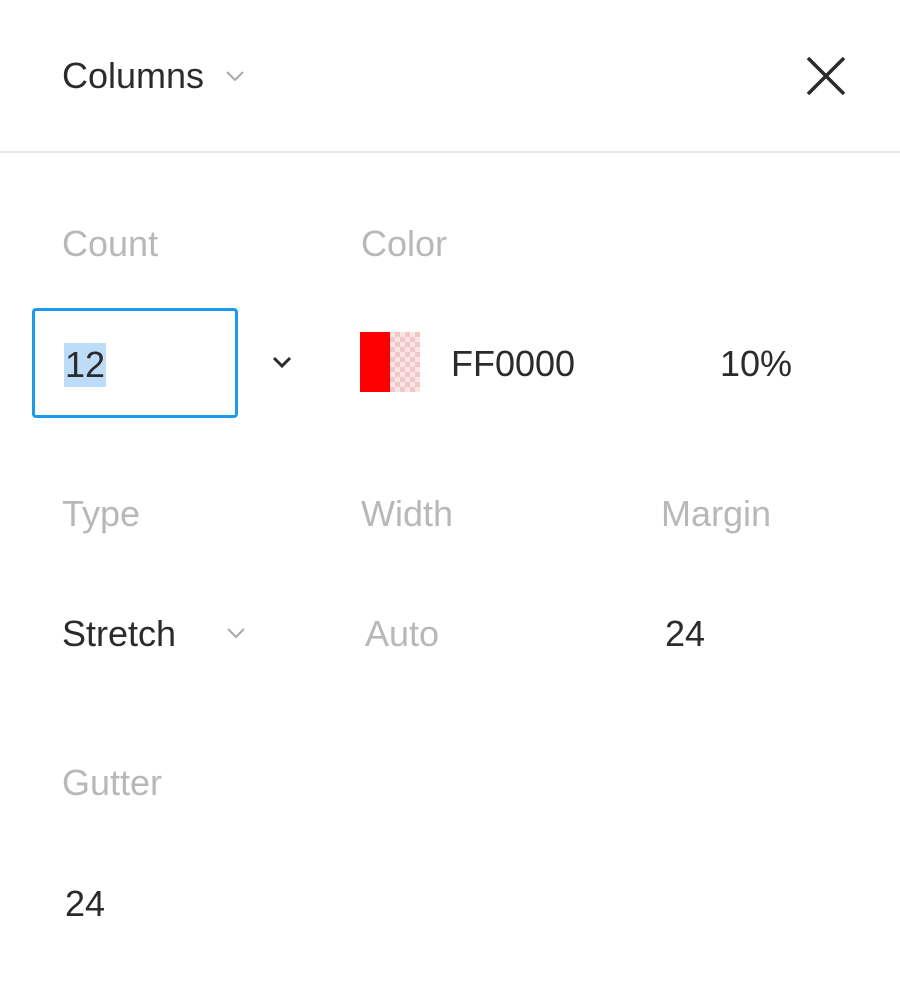 This screenshot has width=900, height=993. I want to click on type-label: Type, so click(101, 513).